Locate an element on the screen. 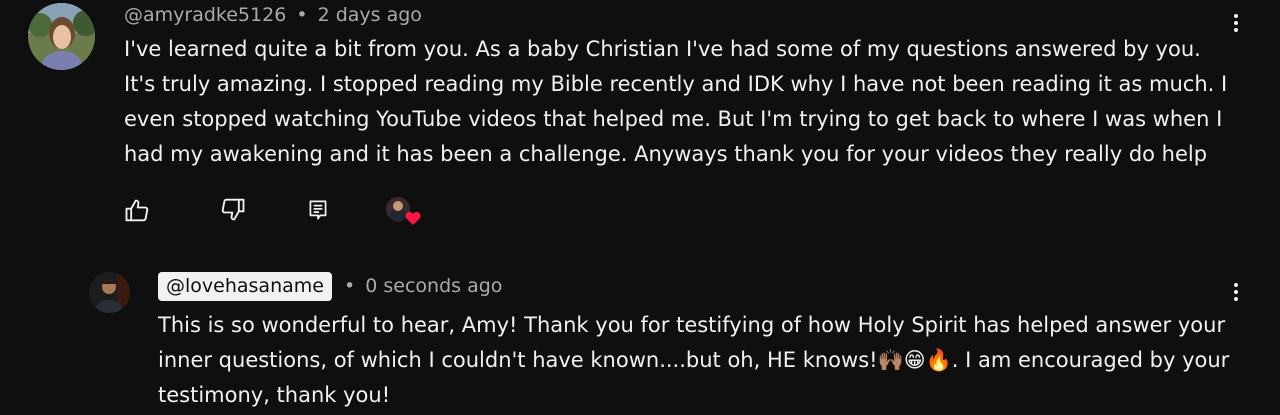 This screenshot has height=415, width=1280. comment-meta: @amyradke5126 • 2 days ago is located at coordinates (273, 15).